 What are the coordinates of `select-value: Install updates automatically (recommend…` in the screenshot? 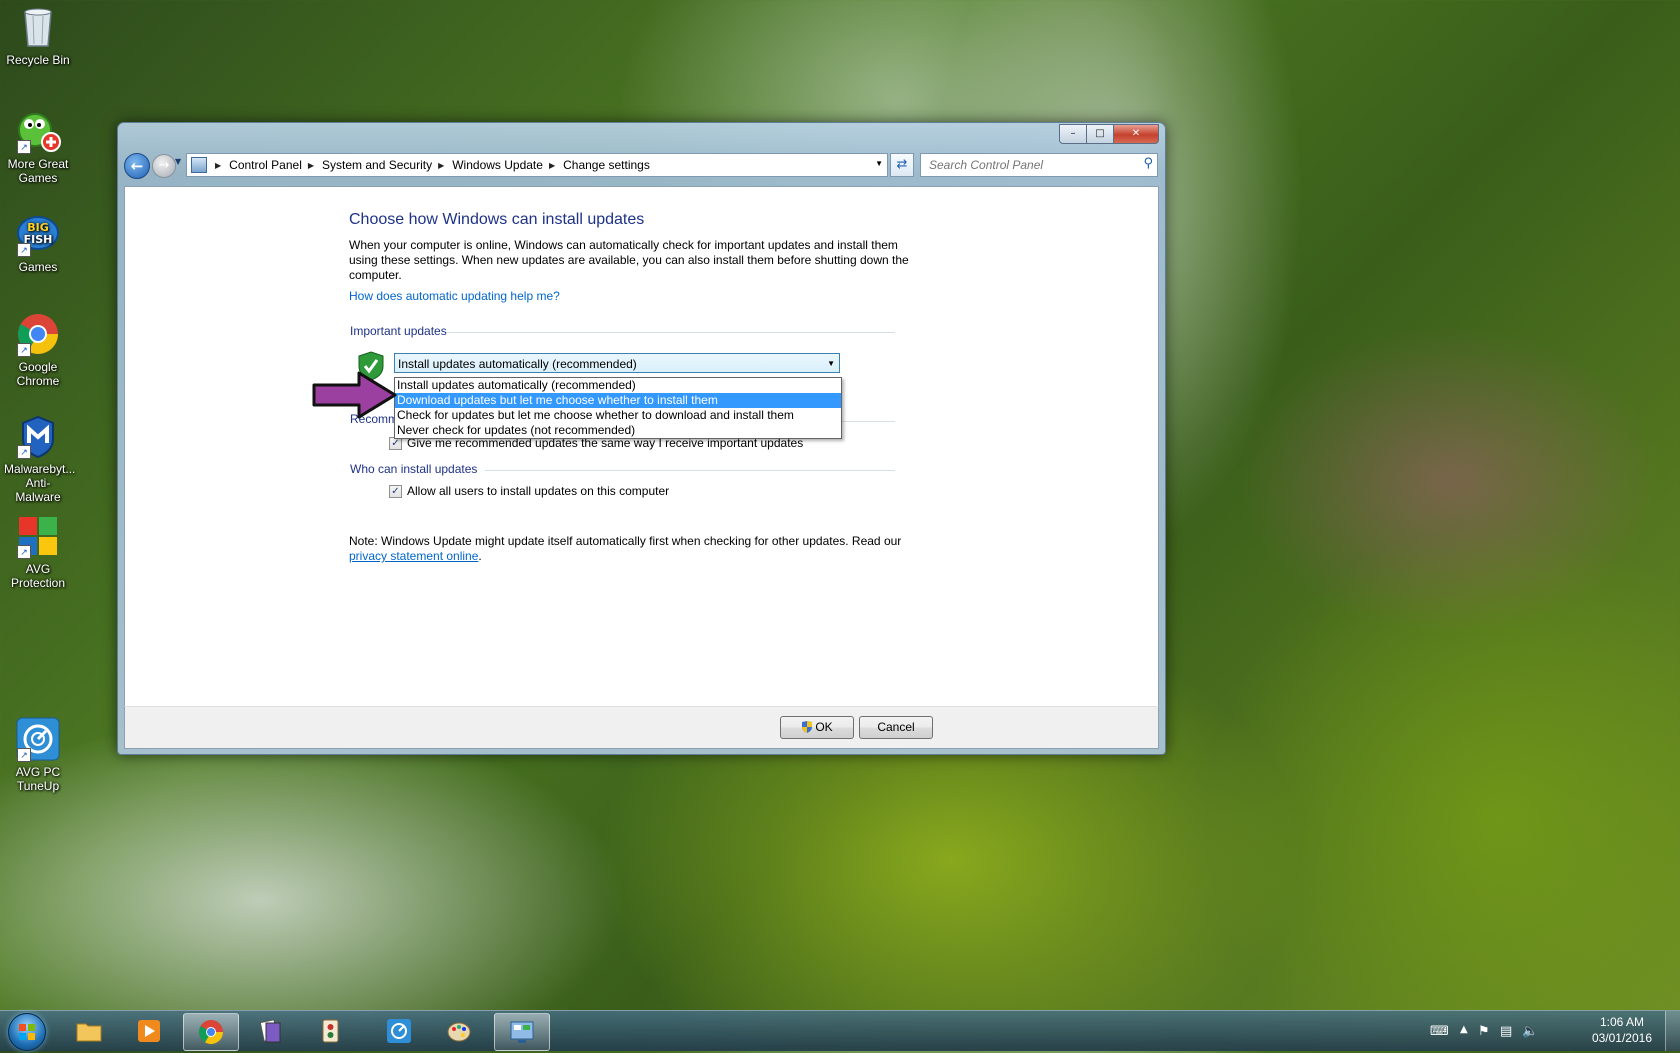 It's located at (517, 364).